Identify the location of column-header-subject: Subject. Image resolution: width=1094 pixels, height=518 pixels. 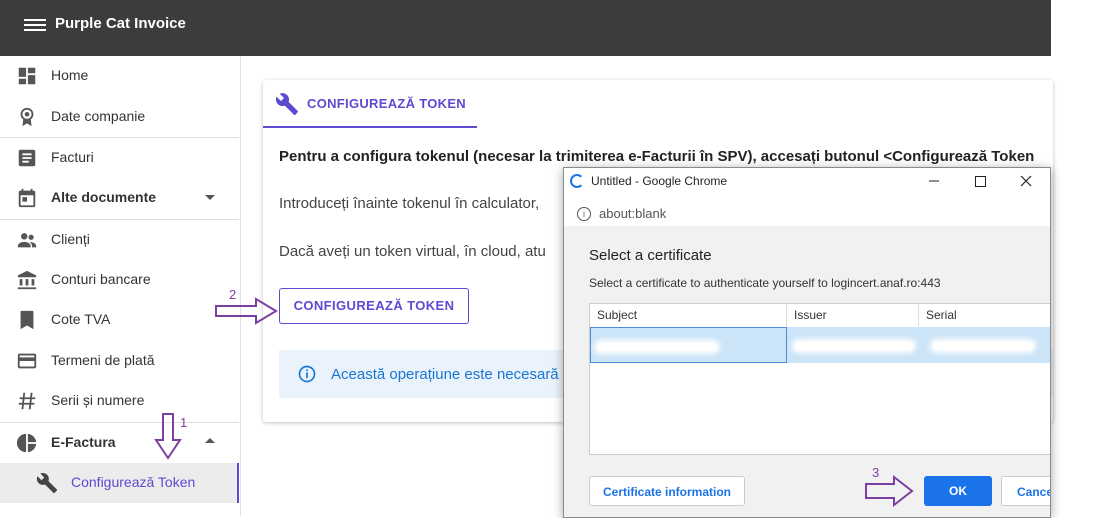
(688, 315).